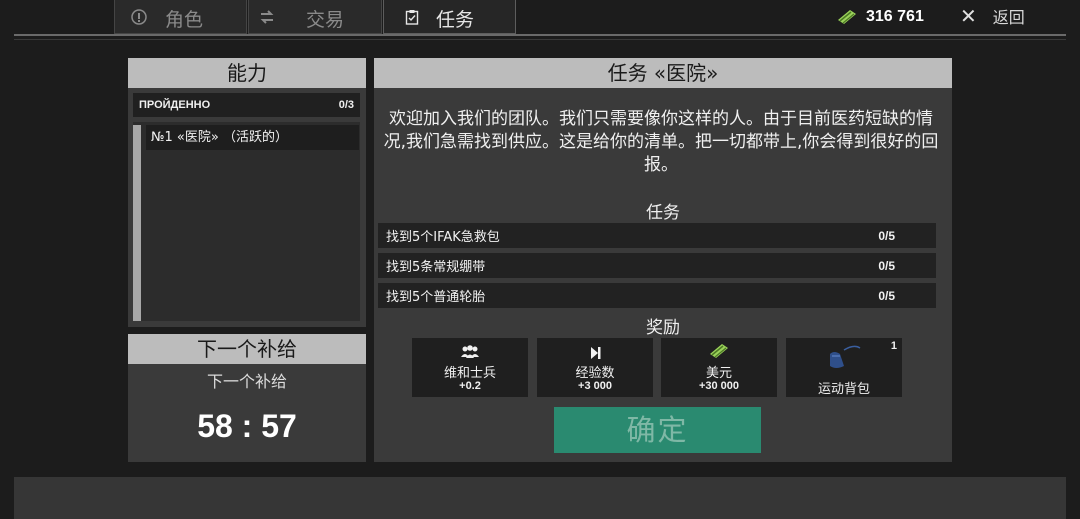 The image size is (1080, 519). Describe the element at coordinates (657, 235) in the screenshot. I see `task-row: 找到5个IFAK急救包 0/5` at that location.